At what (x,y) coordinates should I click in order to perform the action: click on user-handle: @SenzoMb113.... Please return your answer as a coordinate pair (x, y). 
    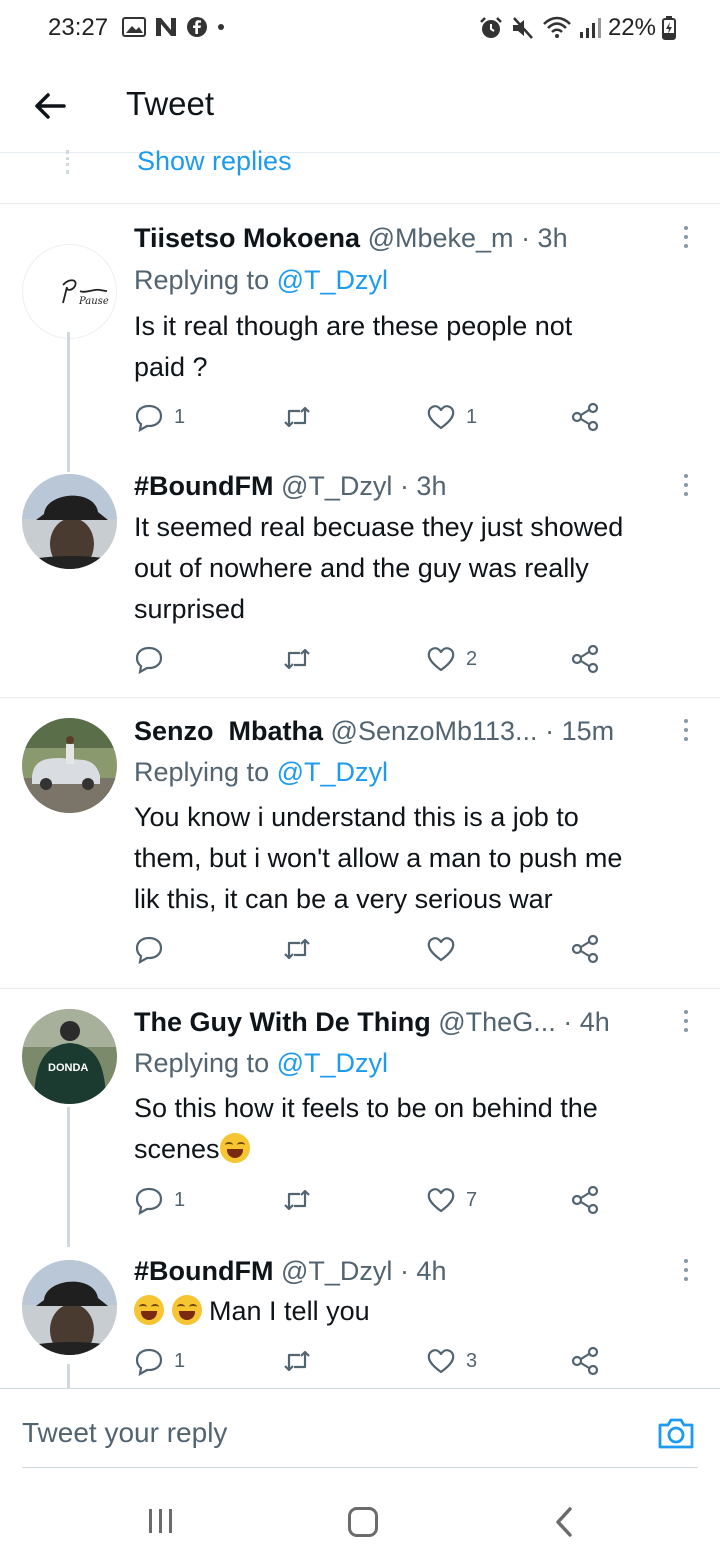
    Looking at the image, I should click on (434, 731).